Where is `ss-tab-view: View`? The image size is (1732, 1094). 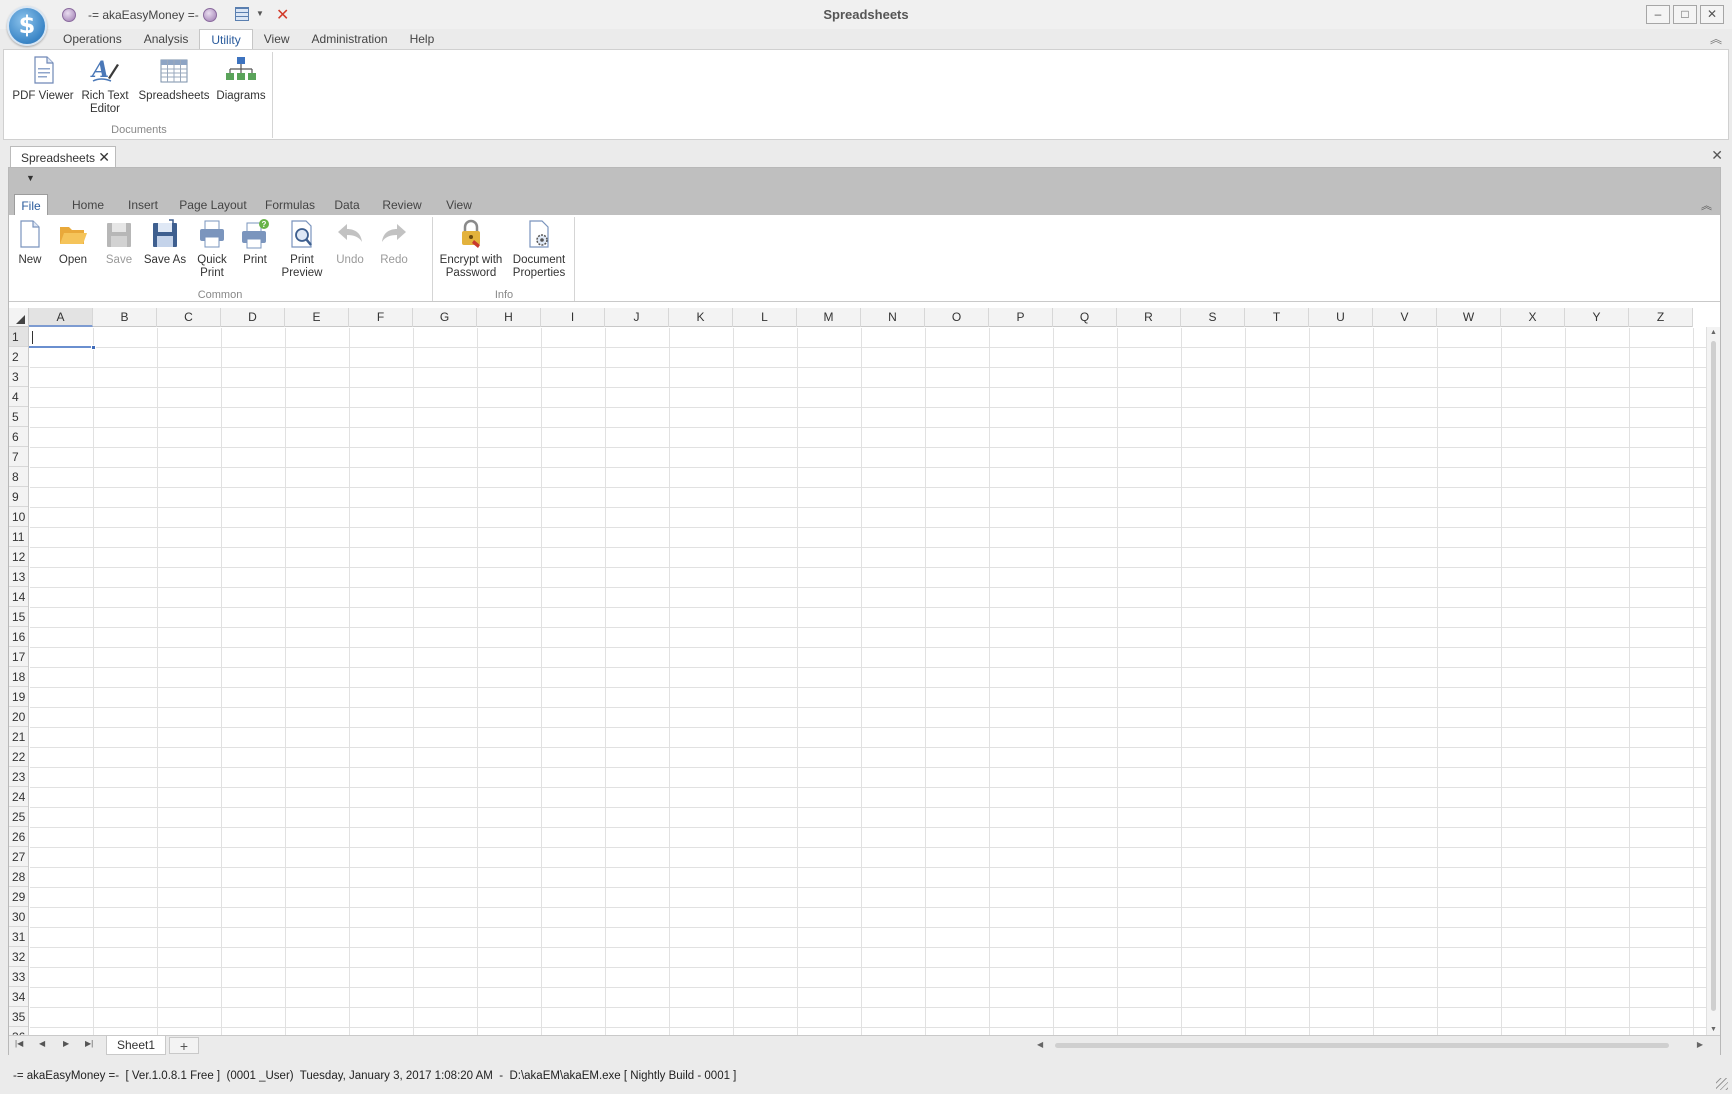
ss-tab-view: View is located at coordinates (459, 204).